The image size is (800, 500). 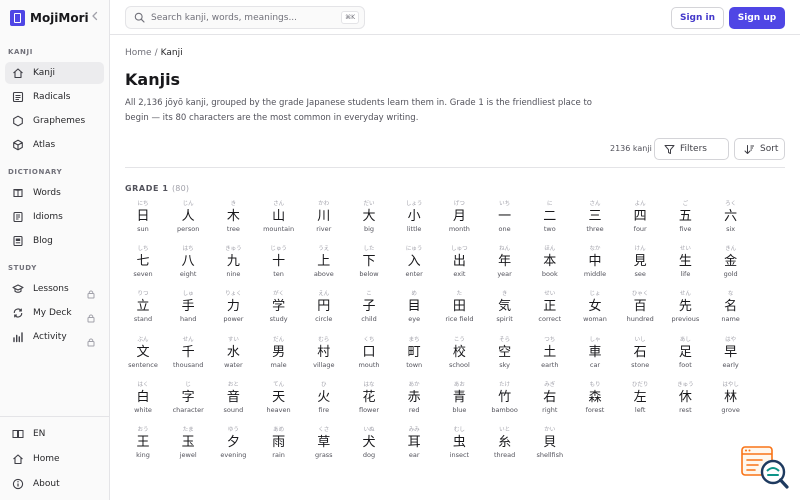 I want to click on kanji-card: せん先 previous, so click(x=685, y=312).